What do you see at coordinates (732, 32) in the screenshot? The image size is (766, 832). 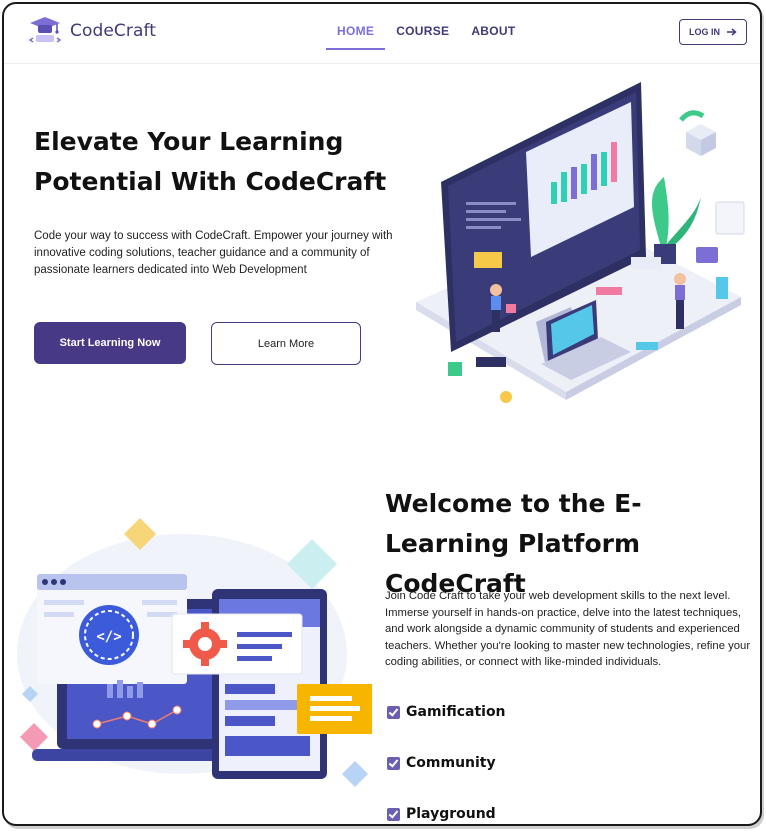 I see `arrow-right-icon` at bounding box center [732, 32].